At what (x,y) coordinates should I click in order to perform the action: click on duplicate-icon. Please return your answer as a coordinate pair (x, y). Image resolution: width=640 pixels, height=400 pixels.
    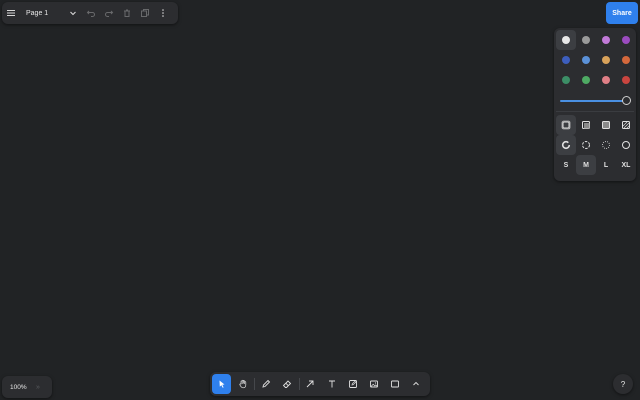
    Looking at the image, I should click on (145, 13).